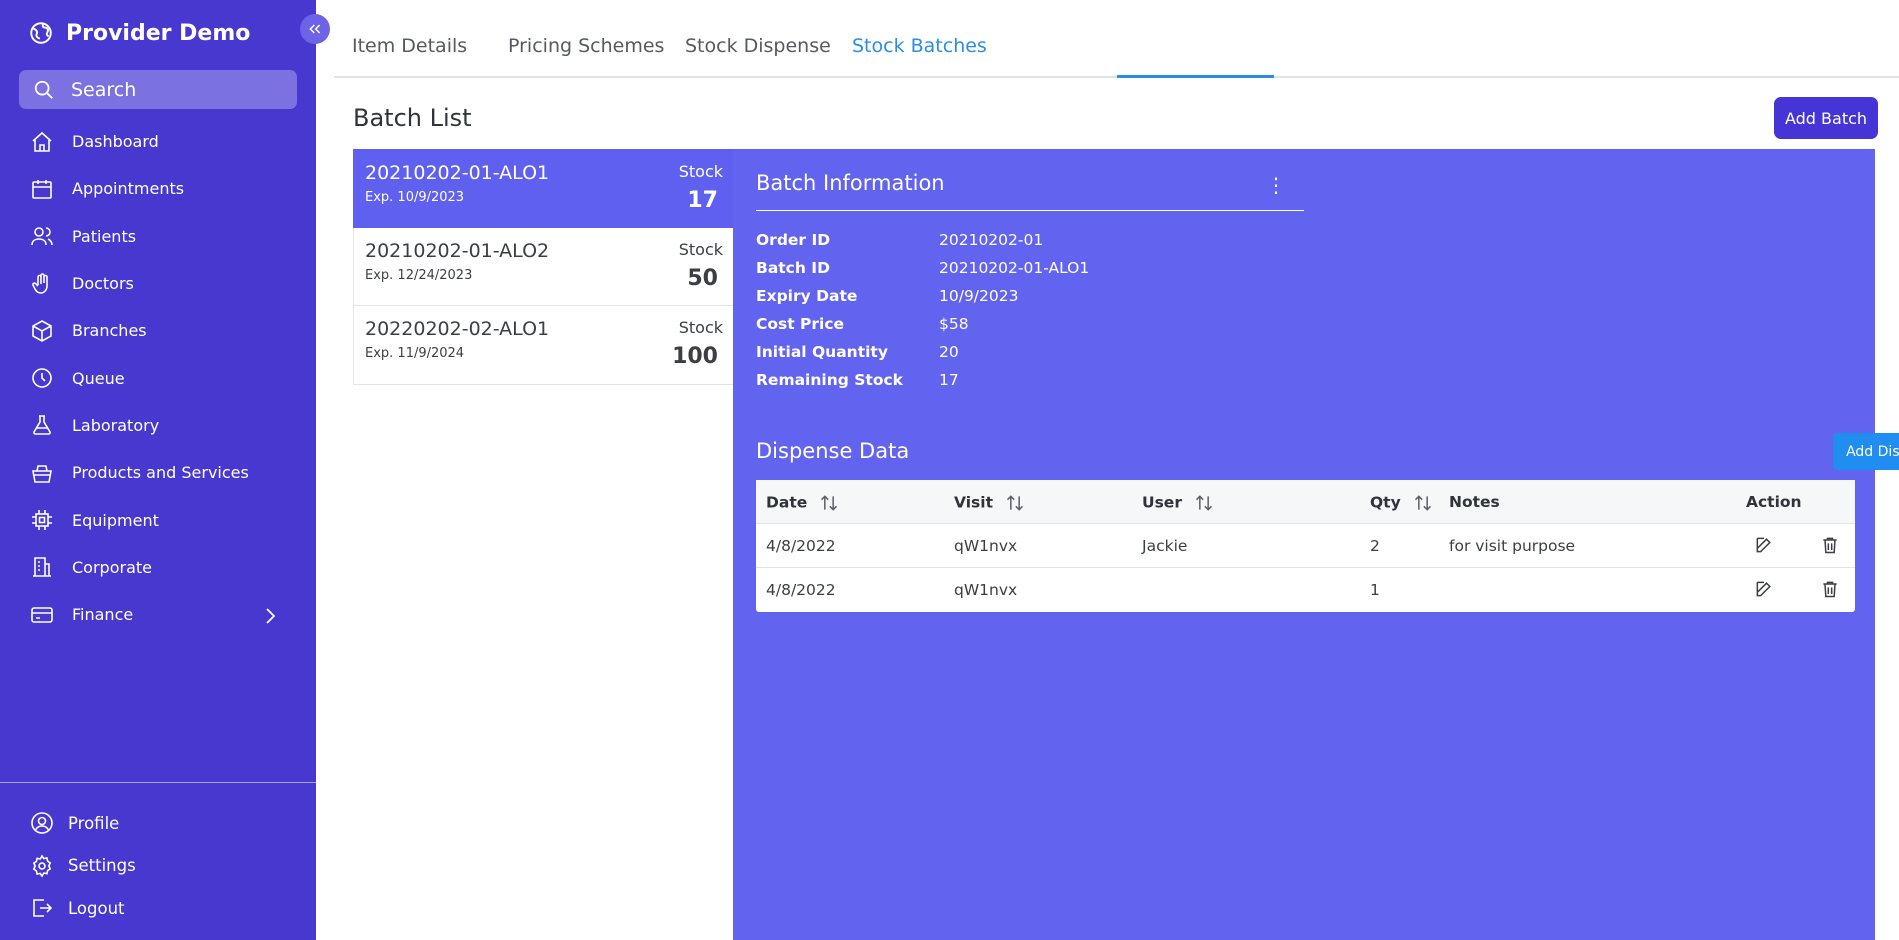  Describe the element at coordinates (42, 425) in the screenshot. I see `flask-icon` at that location.